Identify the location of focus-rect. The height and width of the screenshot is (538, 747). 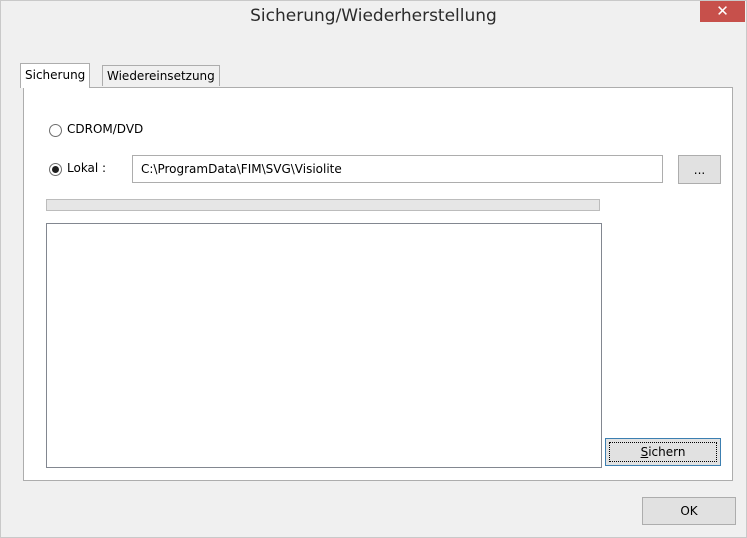
(663, 452).